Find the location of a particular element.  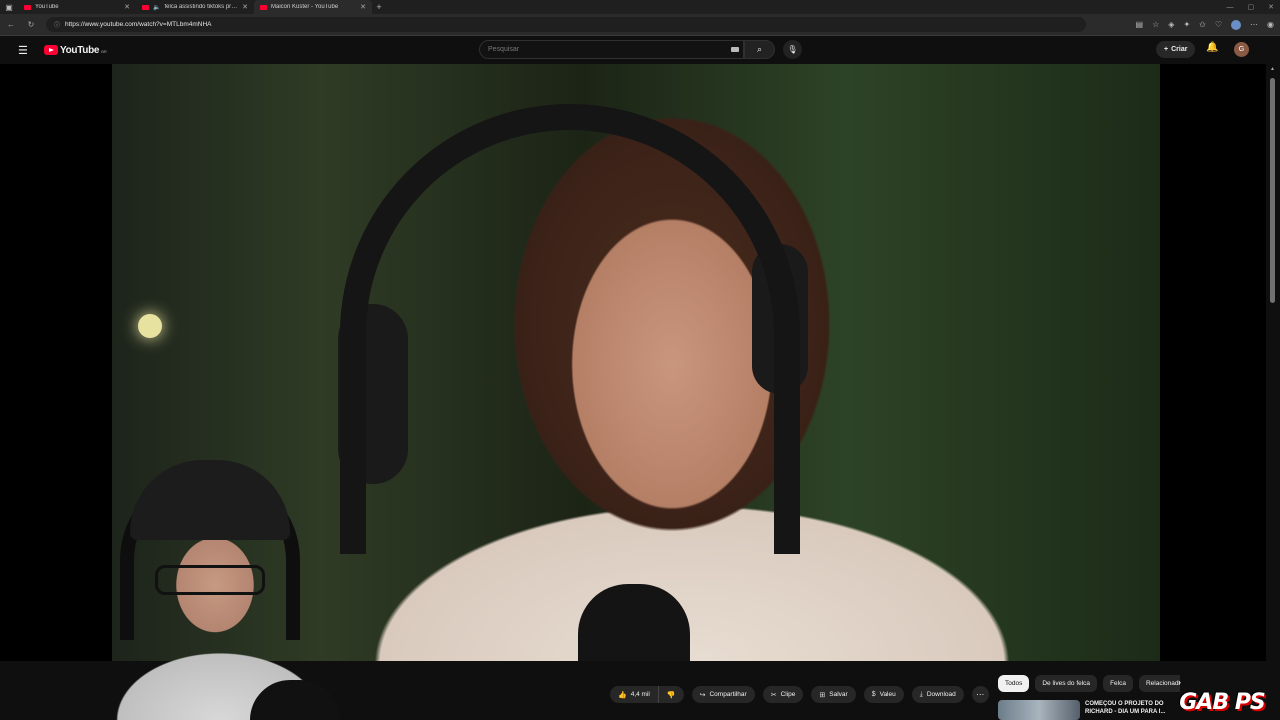

clip-label: Clipe is located at coordinates (788, 694).